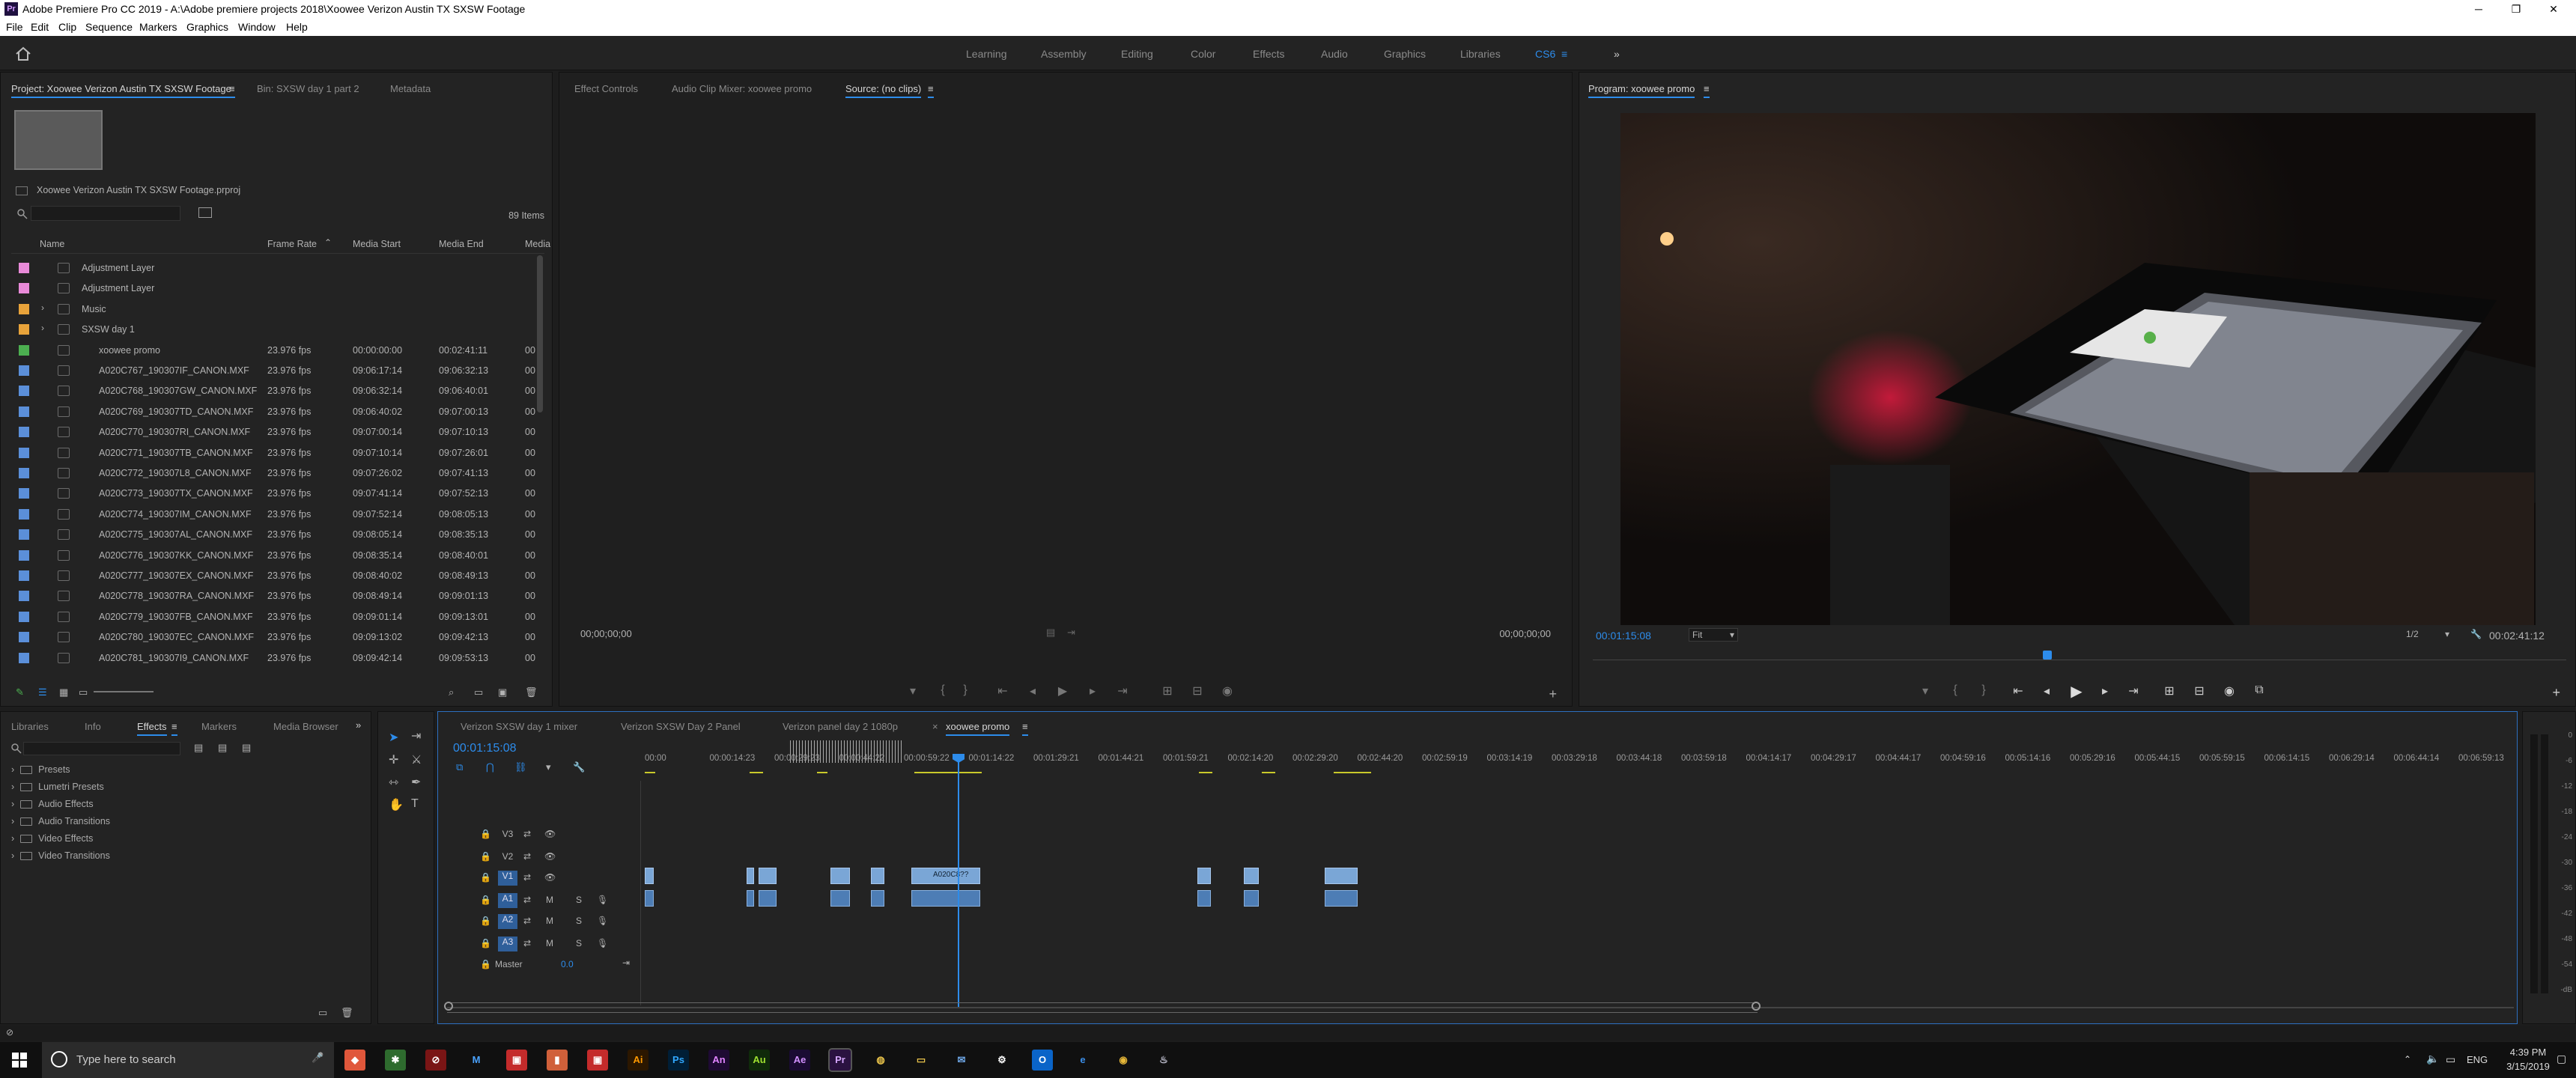 The height and width of the screenshot is (1078, 2576). Describe the element at coordinates (2432, 1059) in the screenshot. I see `volume-icon: 🔈` at that location.